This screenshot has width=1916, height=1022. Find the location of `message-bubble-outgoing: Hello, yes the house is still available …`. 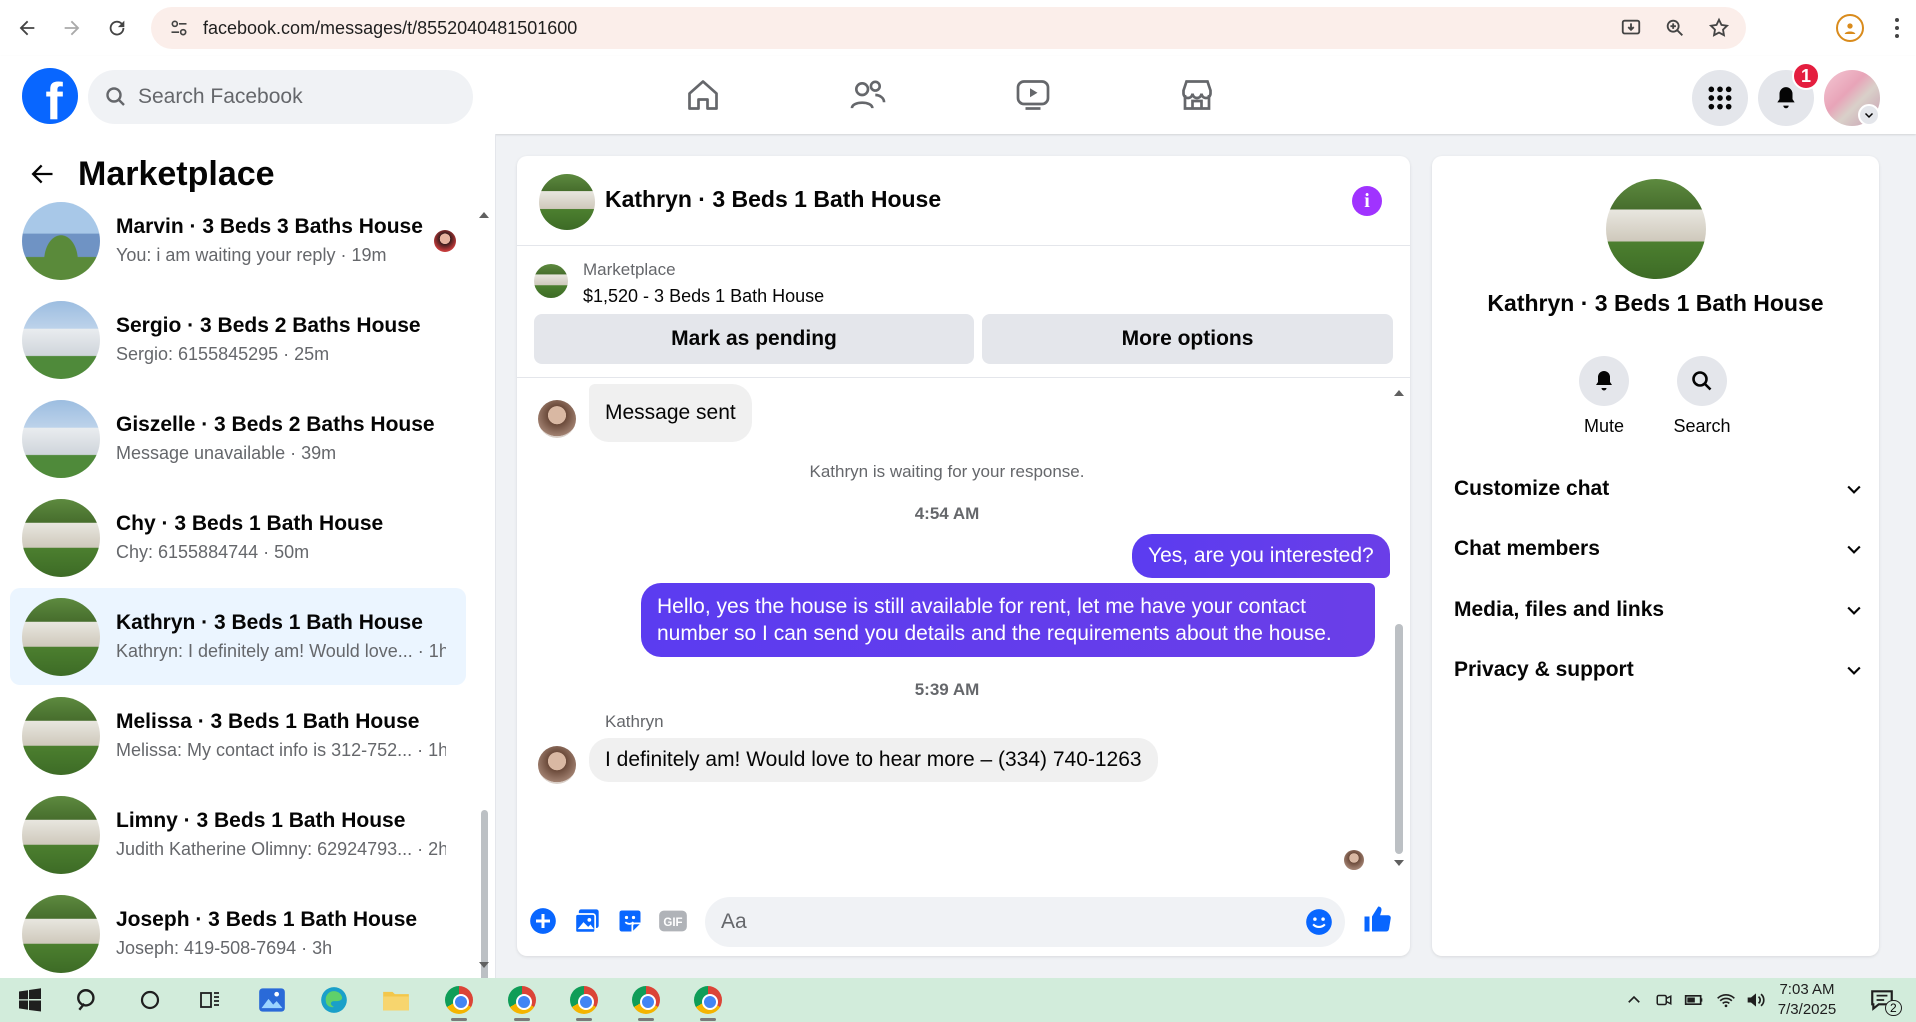

message-bubble-outgoing: Hello, yes the house is still available … is located at coordinates (1008, 620).